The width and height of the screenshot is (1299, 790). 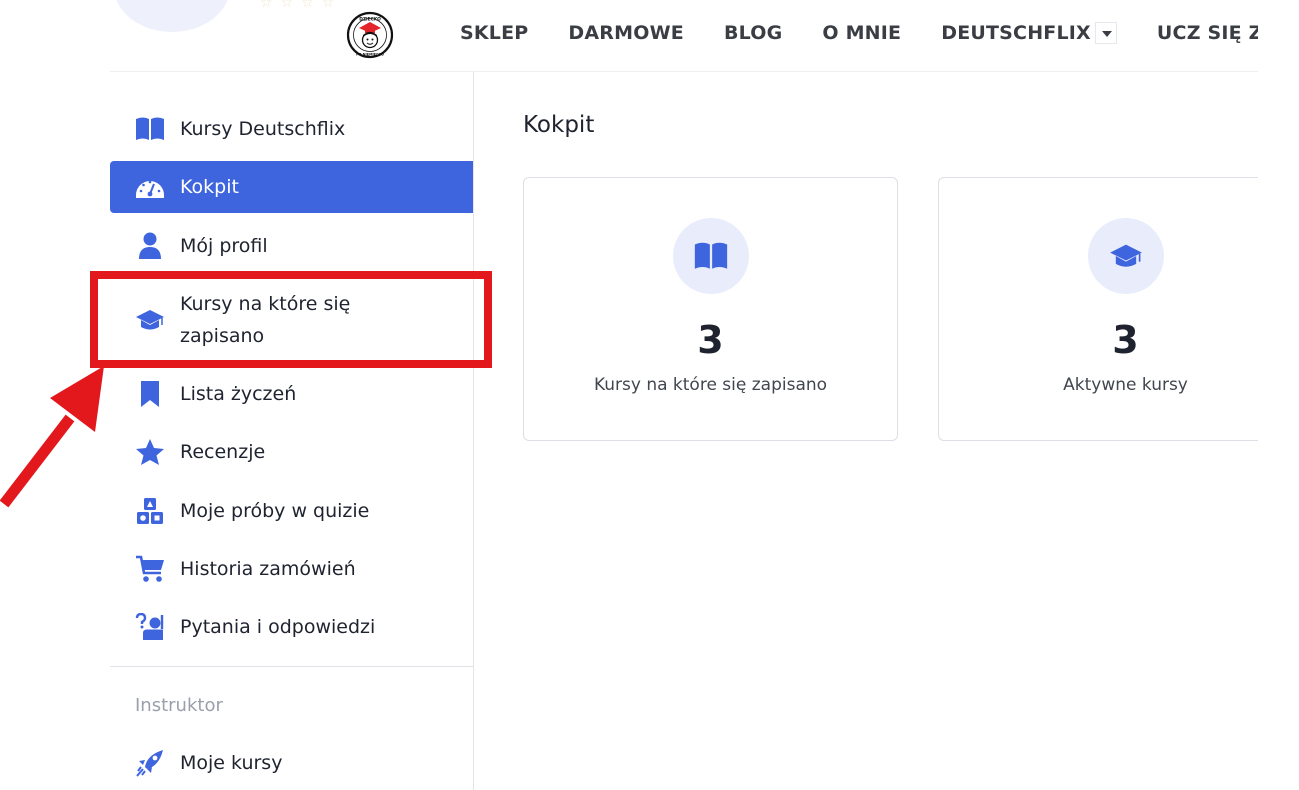 I want to click on sidebar-item-moje-kursy: Moje kursy, so click(x=291, y=763).